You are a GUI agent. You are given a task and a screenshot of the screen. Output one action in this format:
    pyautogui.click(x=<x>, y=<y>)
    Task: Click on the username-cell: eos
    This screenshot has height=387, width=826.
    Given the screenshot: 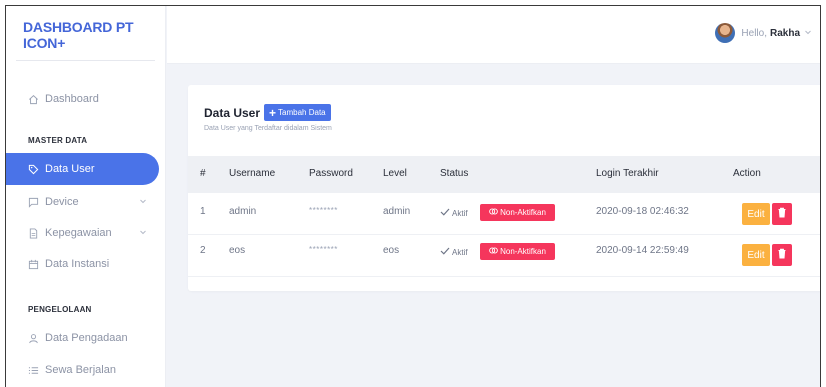 What is the action you would take?
    pyautogui.click(x=237, y=250)
    